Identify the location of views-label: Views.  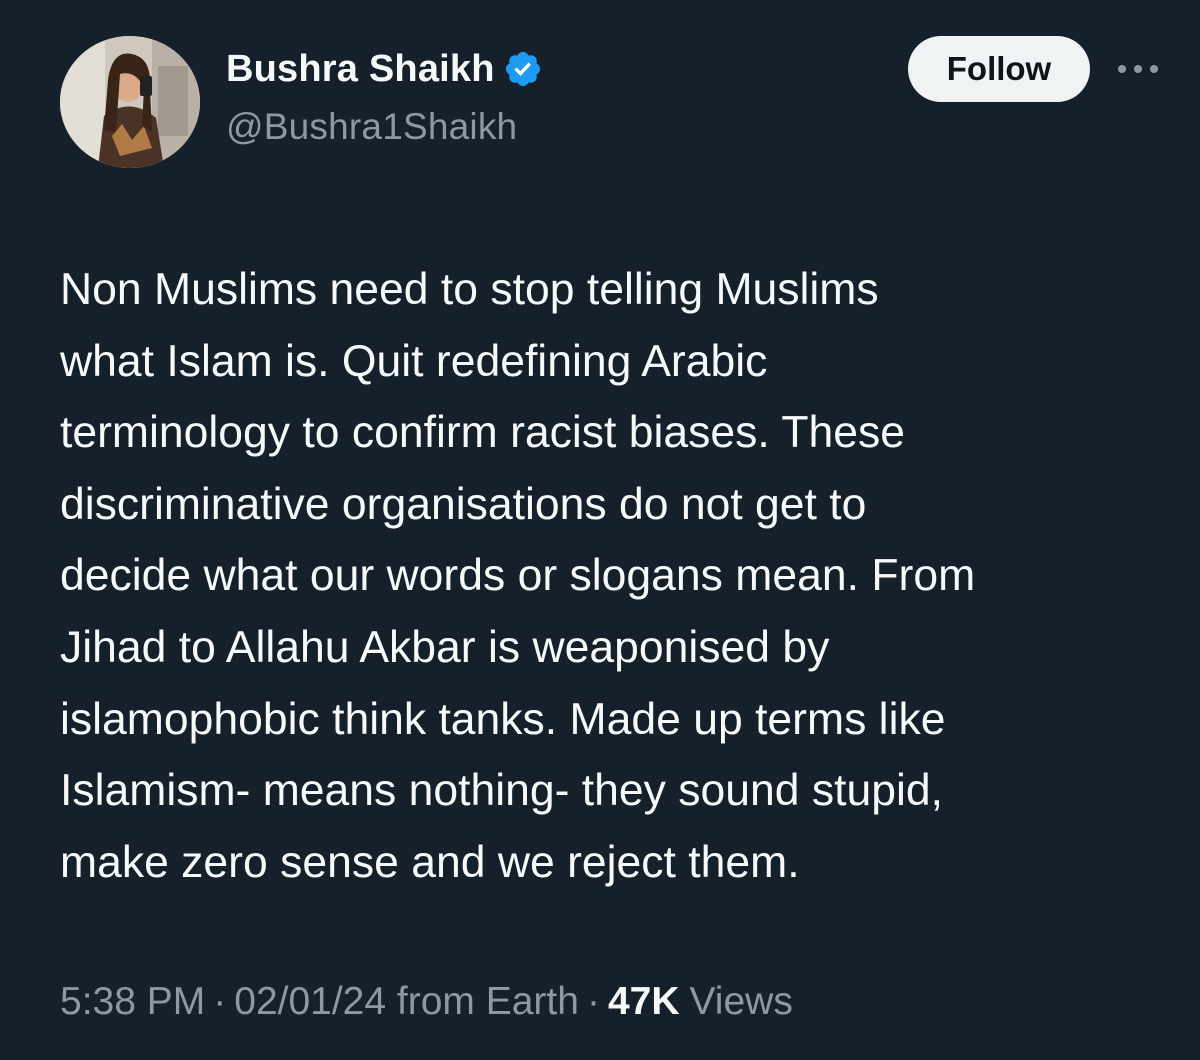
(741, 1001).